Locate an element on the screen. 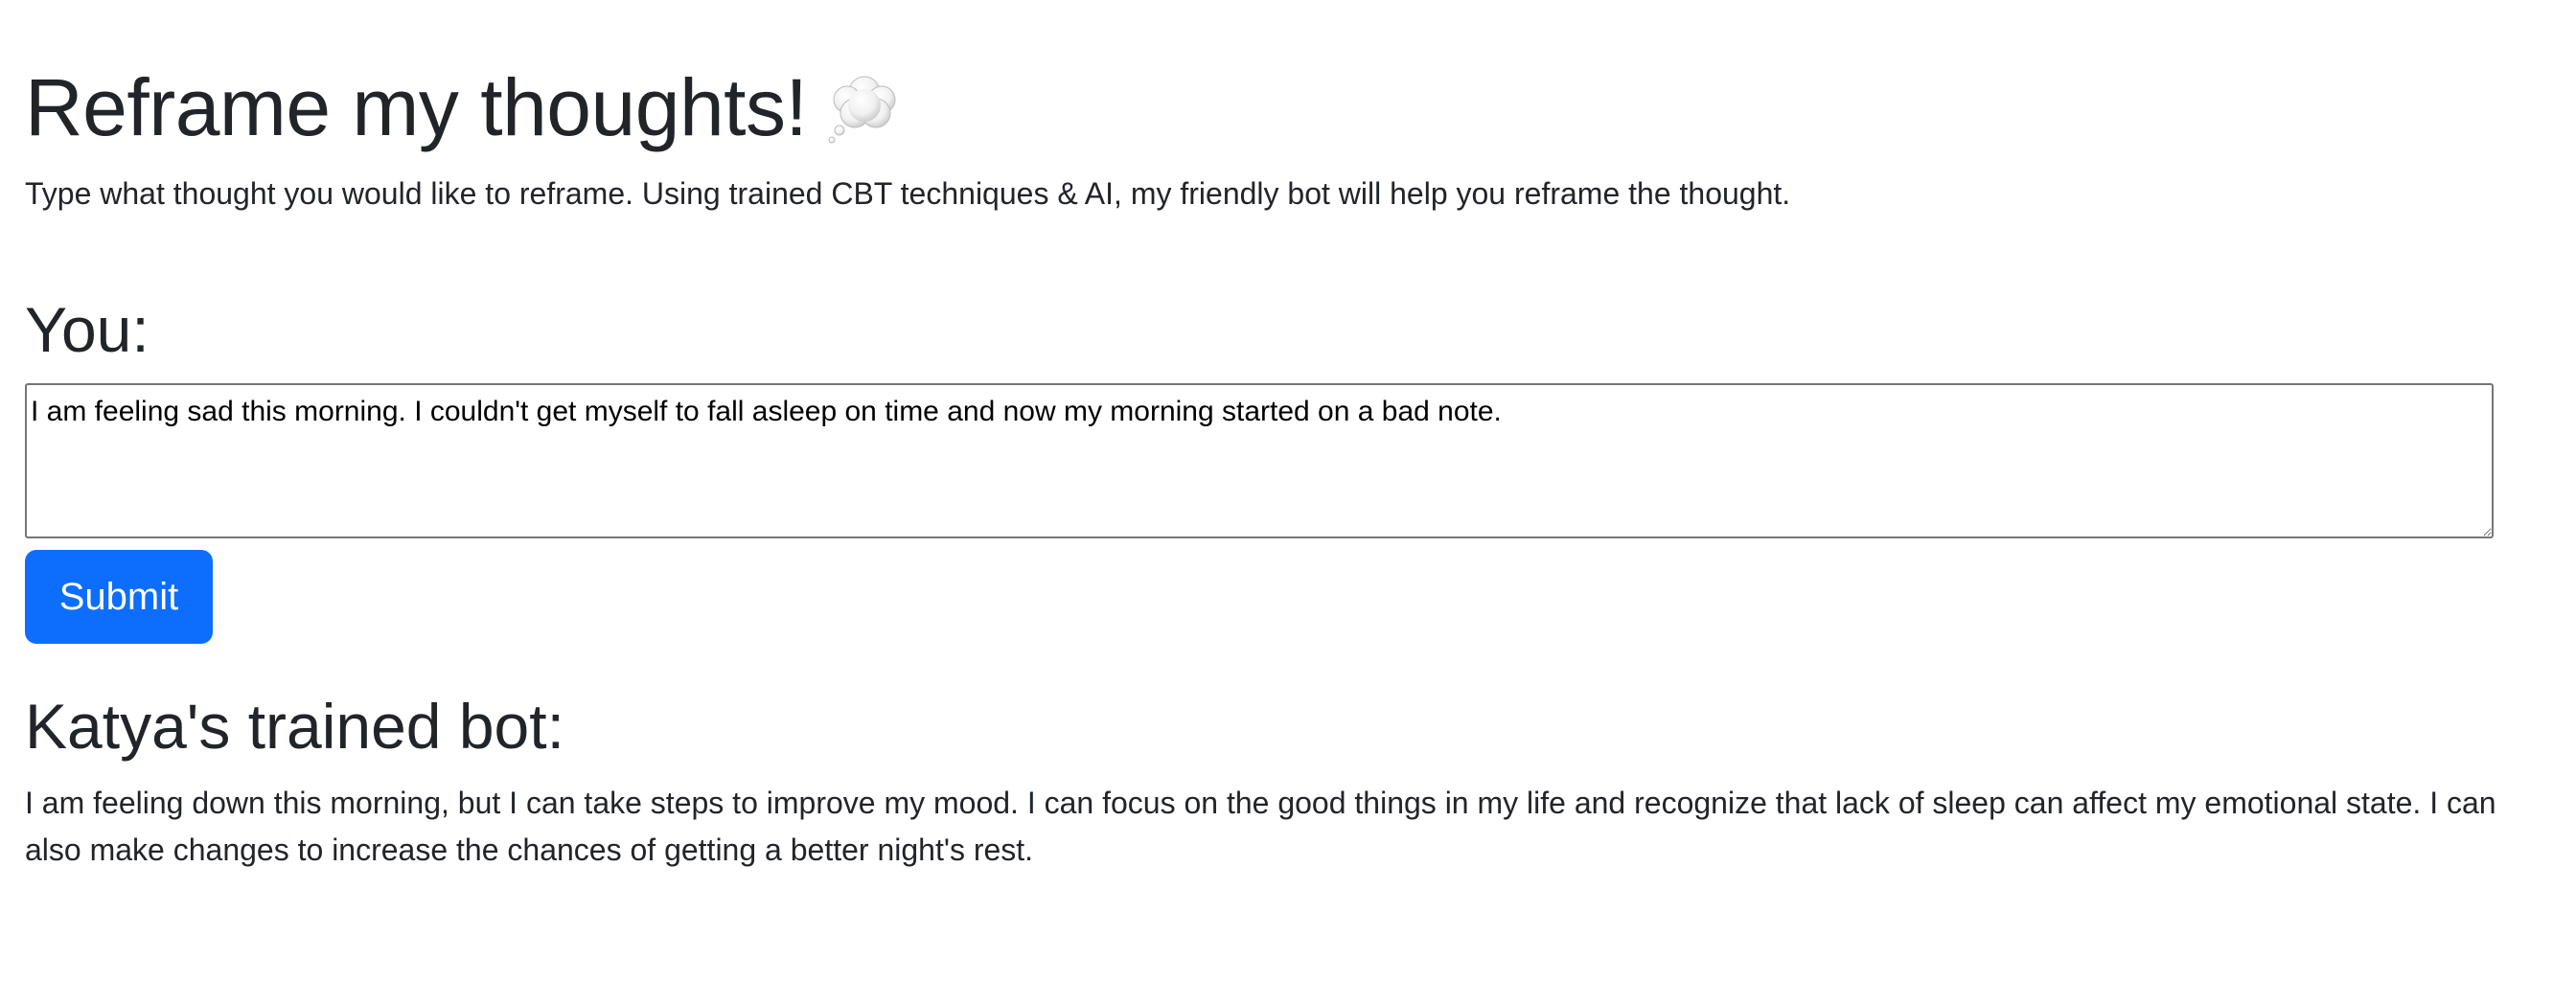 This screenshot has width=2576, height=981. bot-heading: Katya's trained bot: is located at coordinates (294, 727).